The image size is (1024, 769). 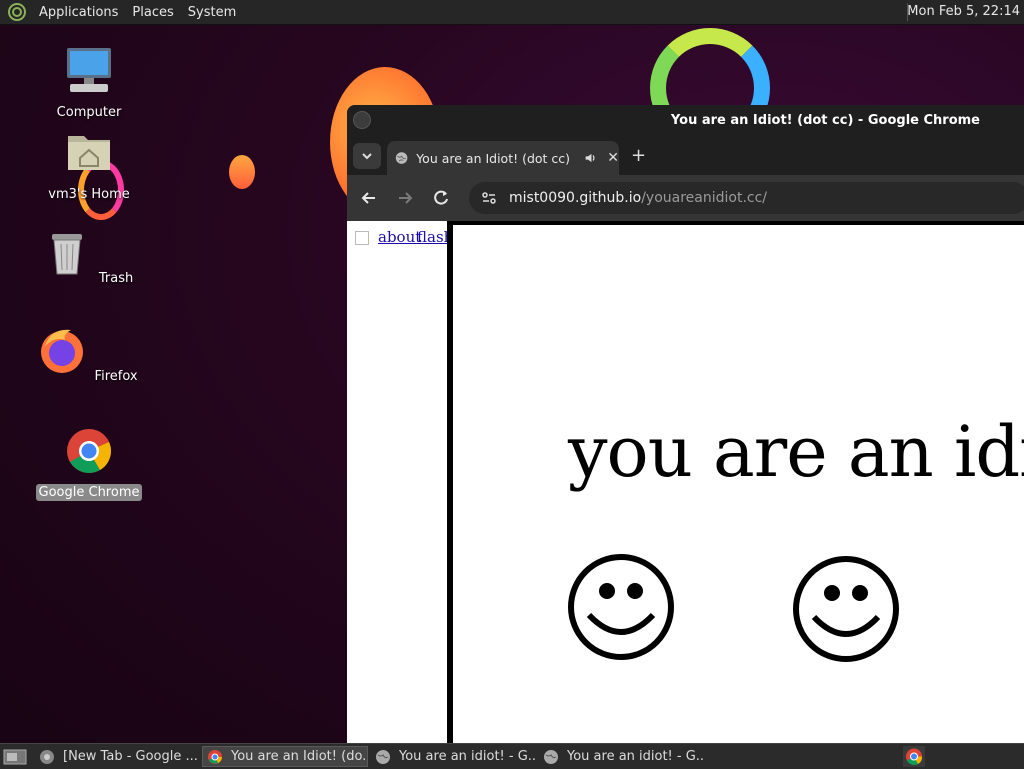 What do you see at coordinates (17, 12) in the screenshot?
I see `mate-logo-icon` at bounding box center [17, 12].